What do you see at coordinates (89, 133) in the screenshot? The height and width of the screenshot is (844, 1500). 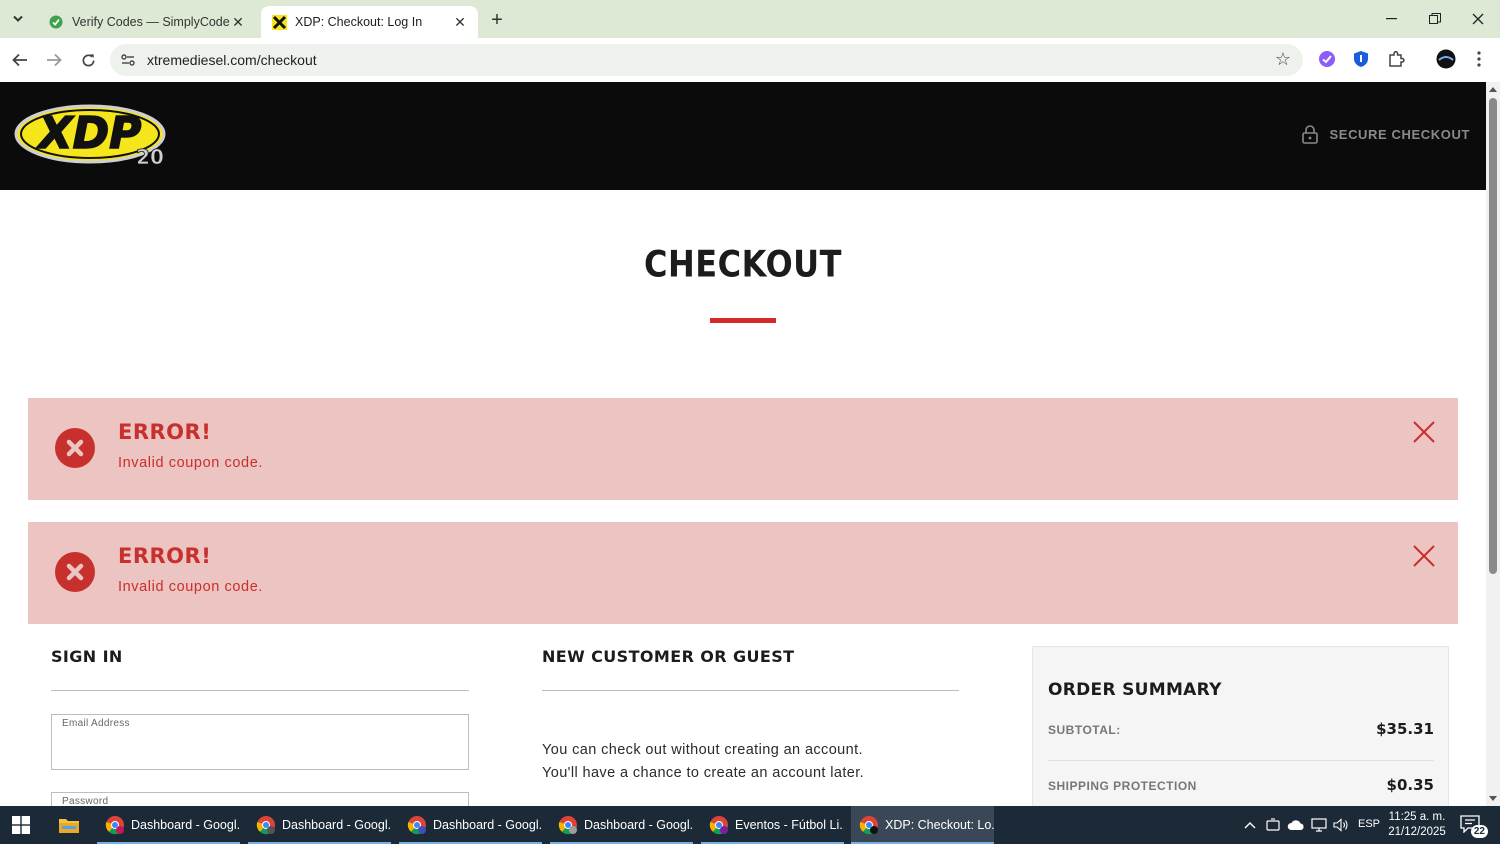 I see `logo-text: XDP` at bounding box center [89, 133].